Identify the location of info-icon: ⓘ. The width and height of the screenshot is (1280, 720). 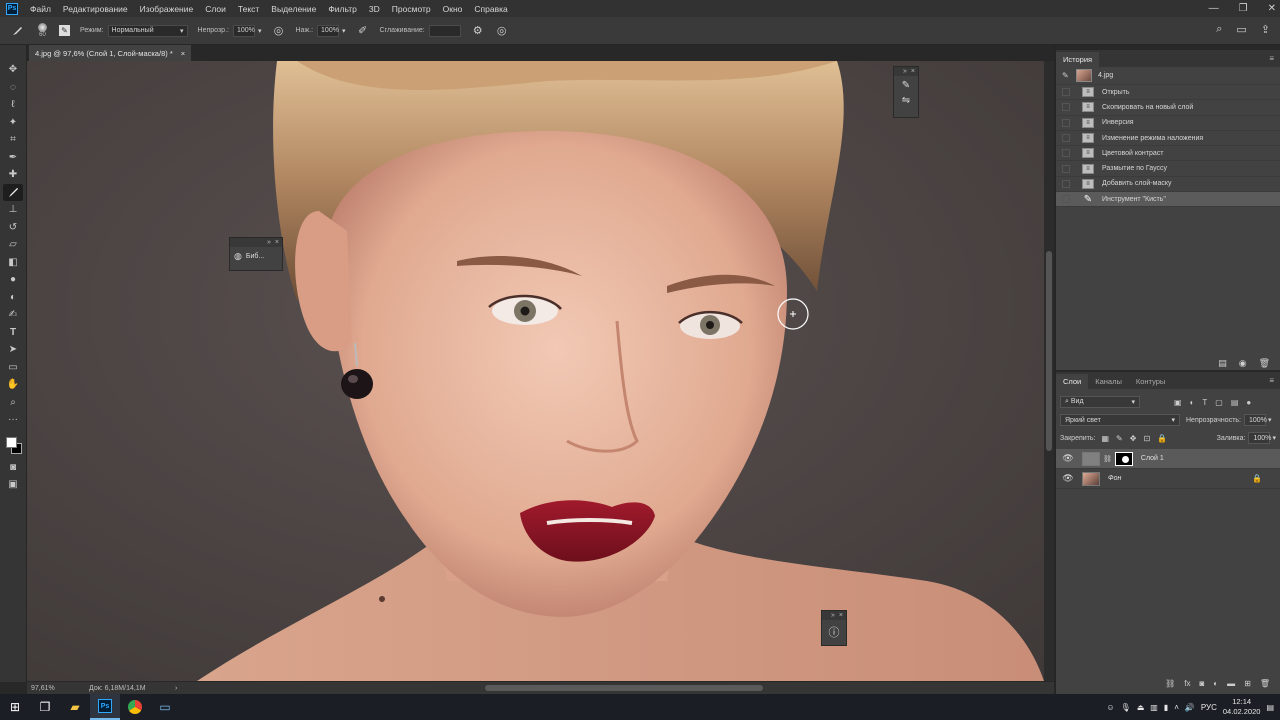
(834, 632).